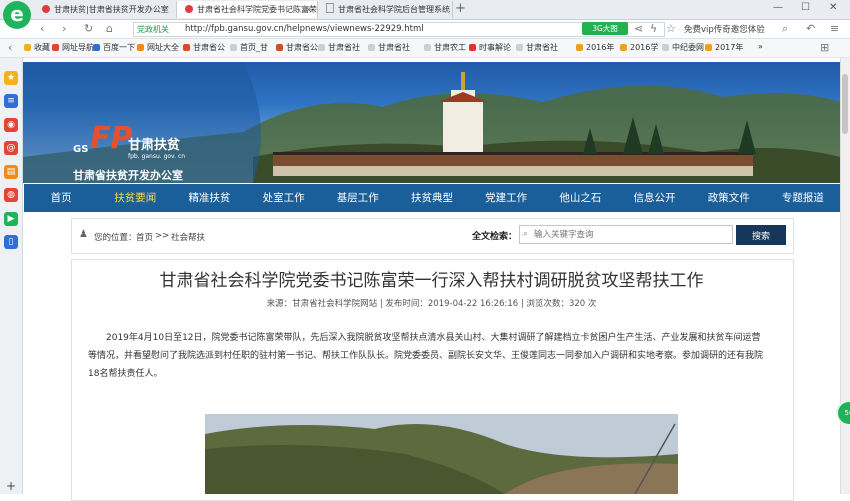 This screenshot has width=850, height=501. What do you see at coordinates (188, 237) in the screenshot?
I see `breadcrumb-current: 社会帮扶` at bounding box center [188, 237].